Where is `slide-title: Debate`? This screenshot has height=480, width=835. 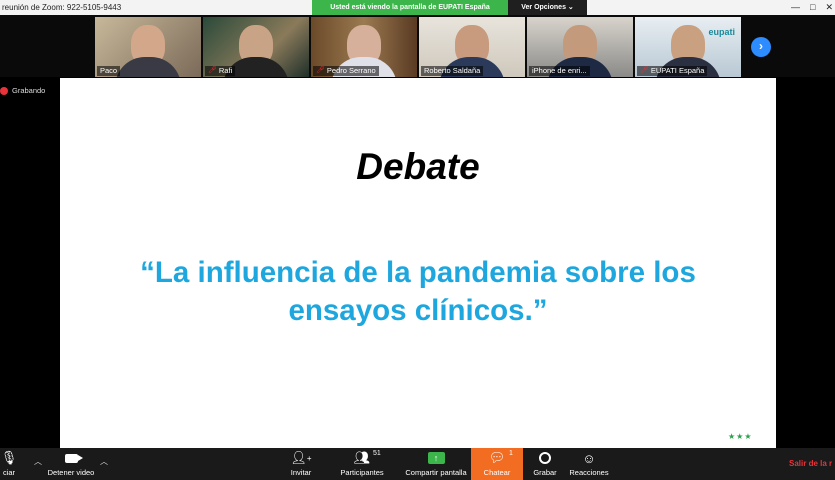 slide-title: Debate is located at coordinates (418, 166).